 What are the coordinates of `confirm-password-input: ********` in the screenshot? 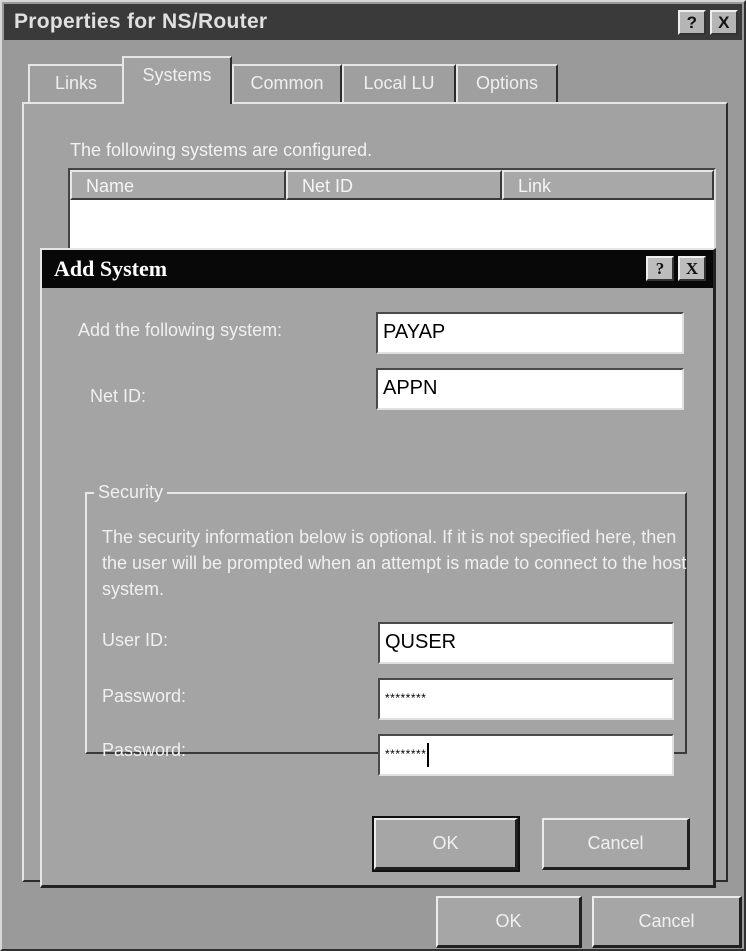 It's located at (526, 755).